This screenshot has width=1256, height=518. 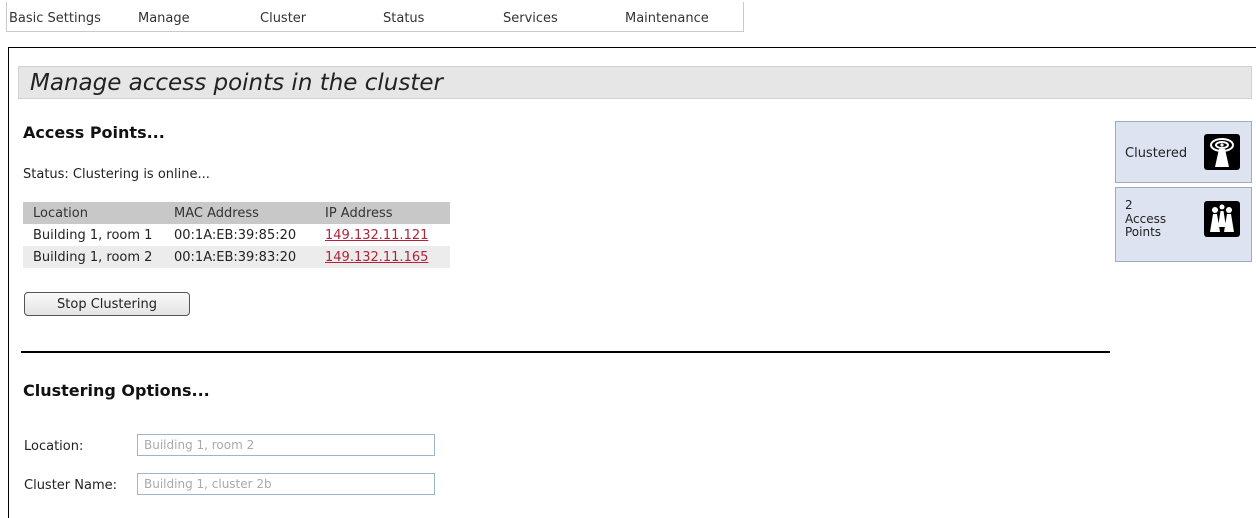 I want to click on cluster-name-label: Cluster Name:, so click(x=71, y=485).